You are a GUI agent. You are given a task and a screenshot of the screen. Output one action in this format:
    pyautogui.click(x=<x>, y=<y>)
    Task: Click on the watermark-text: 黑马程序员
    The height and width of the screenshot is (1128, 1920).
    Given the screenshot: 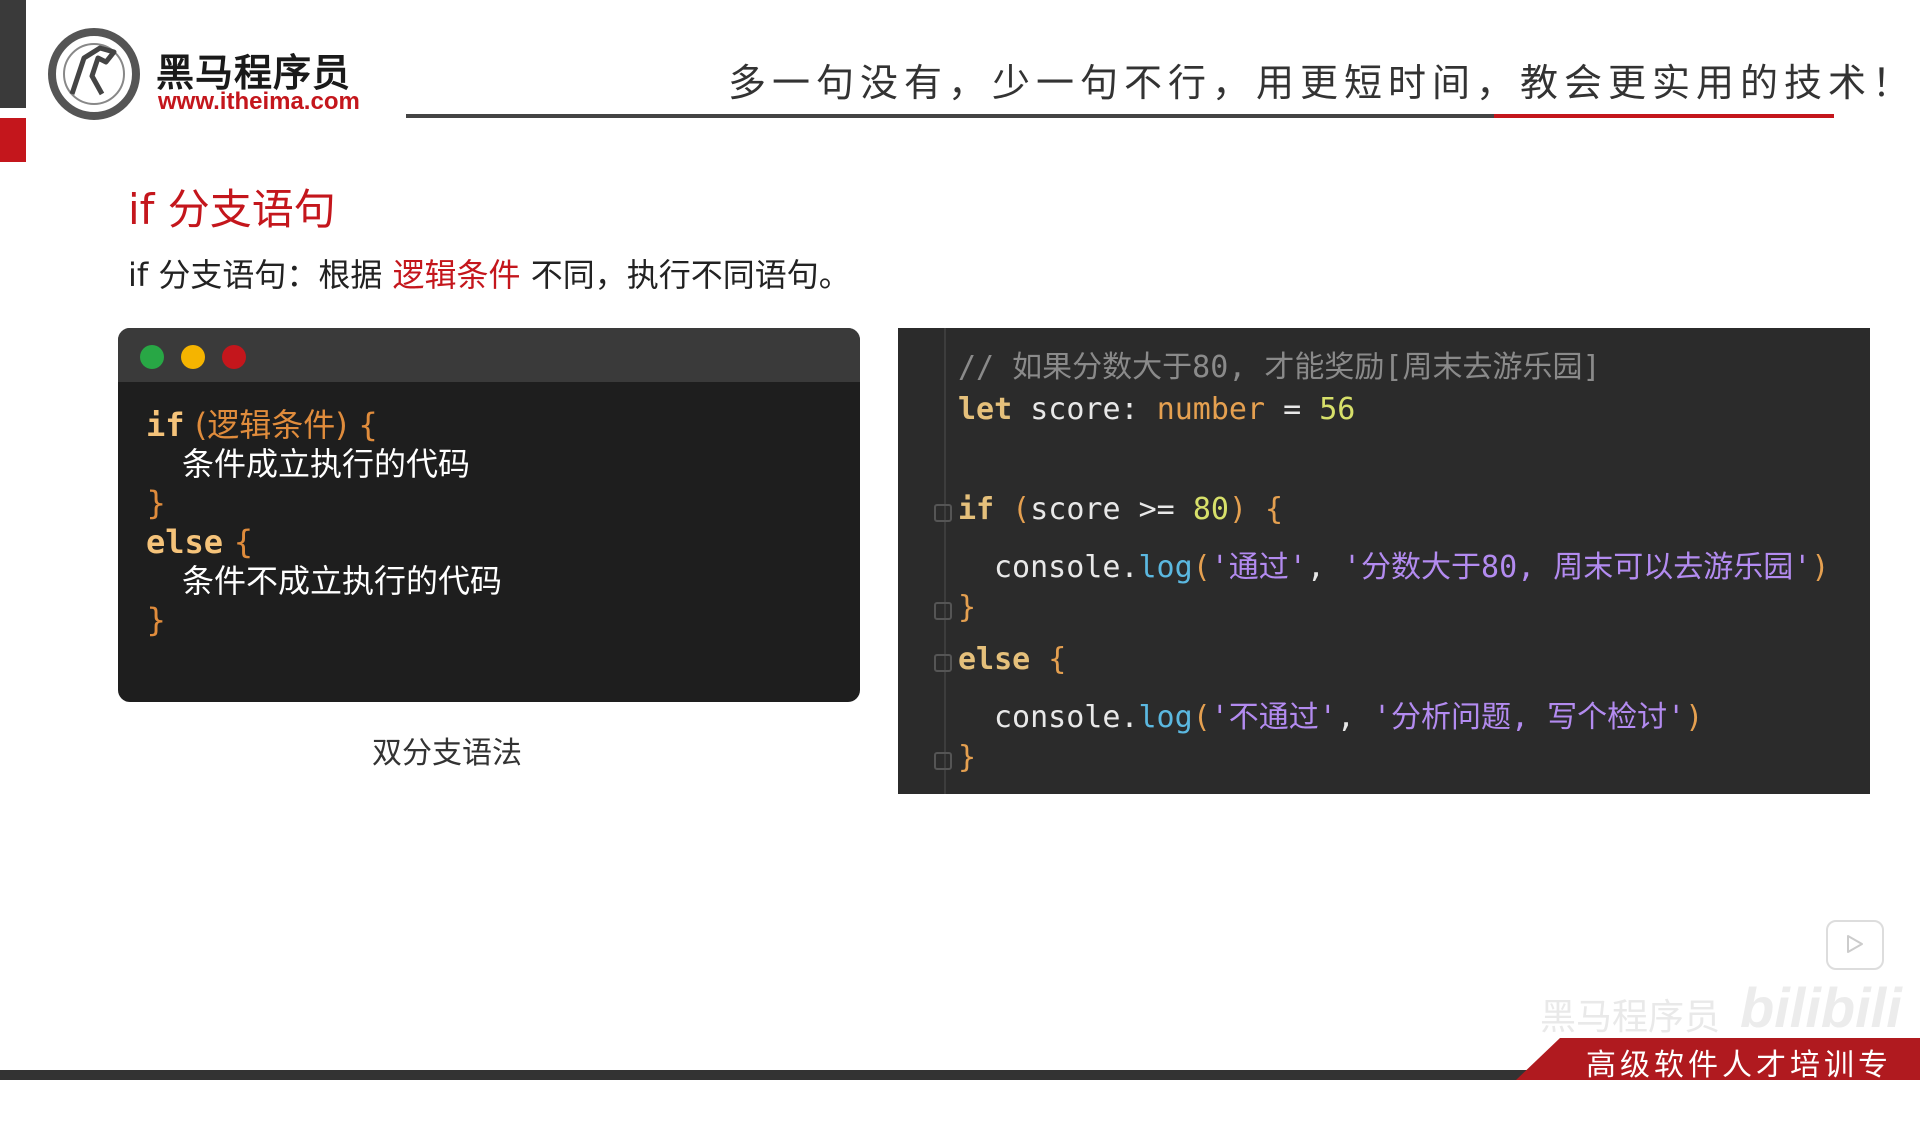 What is the action you would take?
    pyautogui.click(x=1630, y=1017)
    